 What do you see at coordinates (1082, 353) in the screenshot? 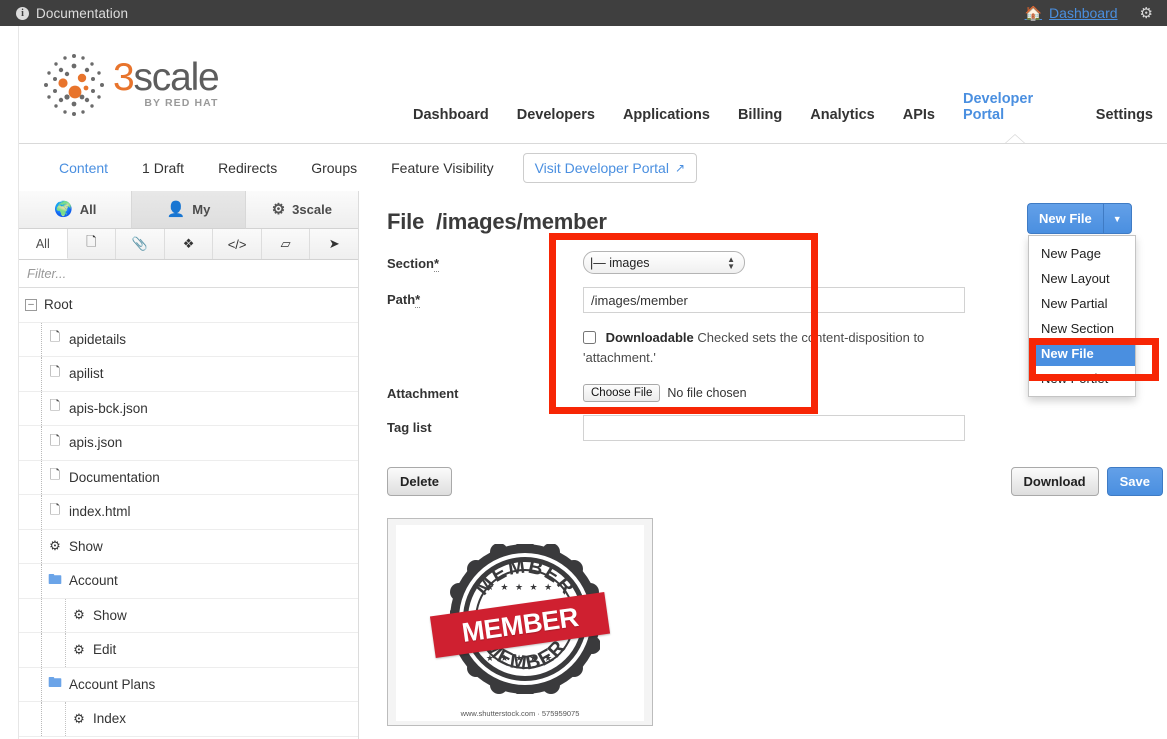
I see `menu-item-new-file: New File` at bounding box center [1082, 353].